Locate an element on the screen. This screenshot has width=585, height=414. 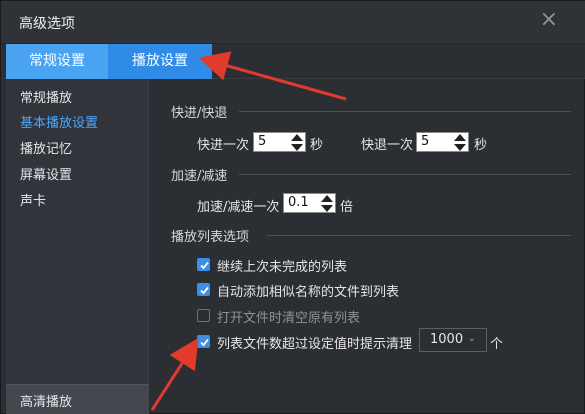
tab-playback-settings: 播放设置 is located at coordinates (160, 61).